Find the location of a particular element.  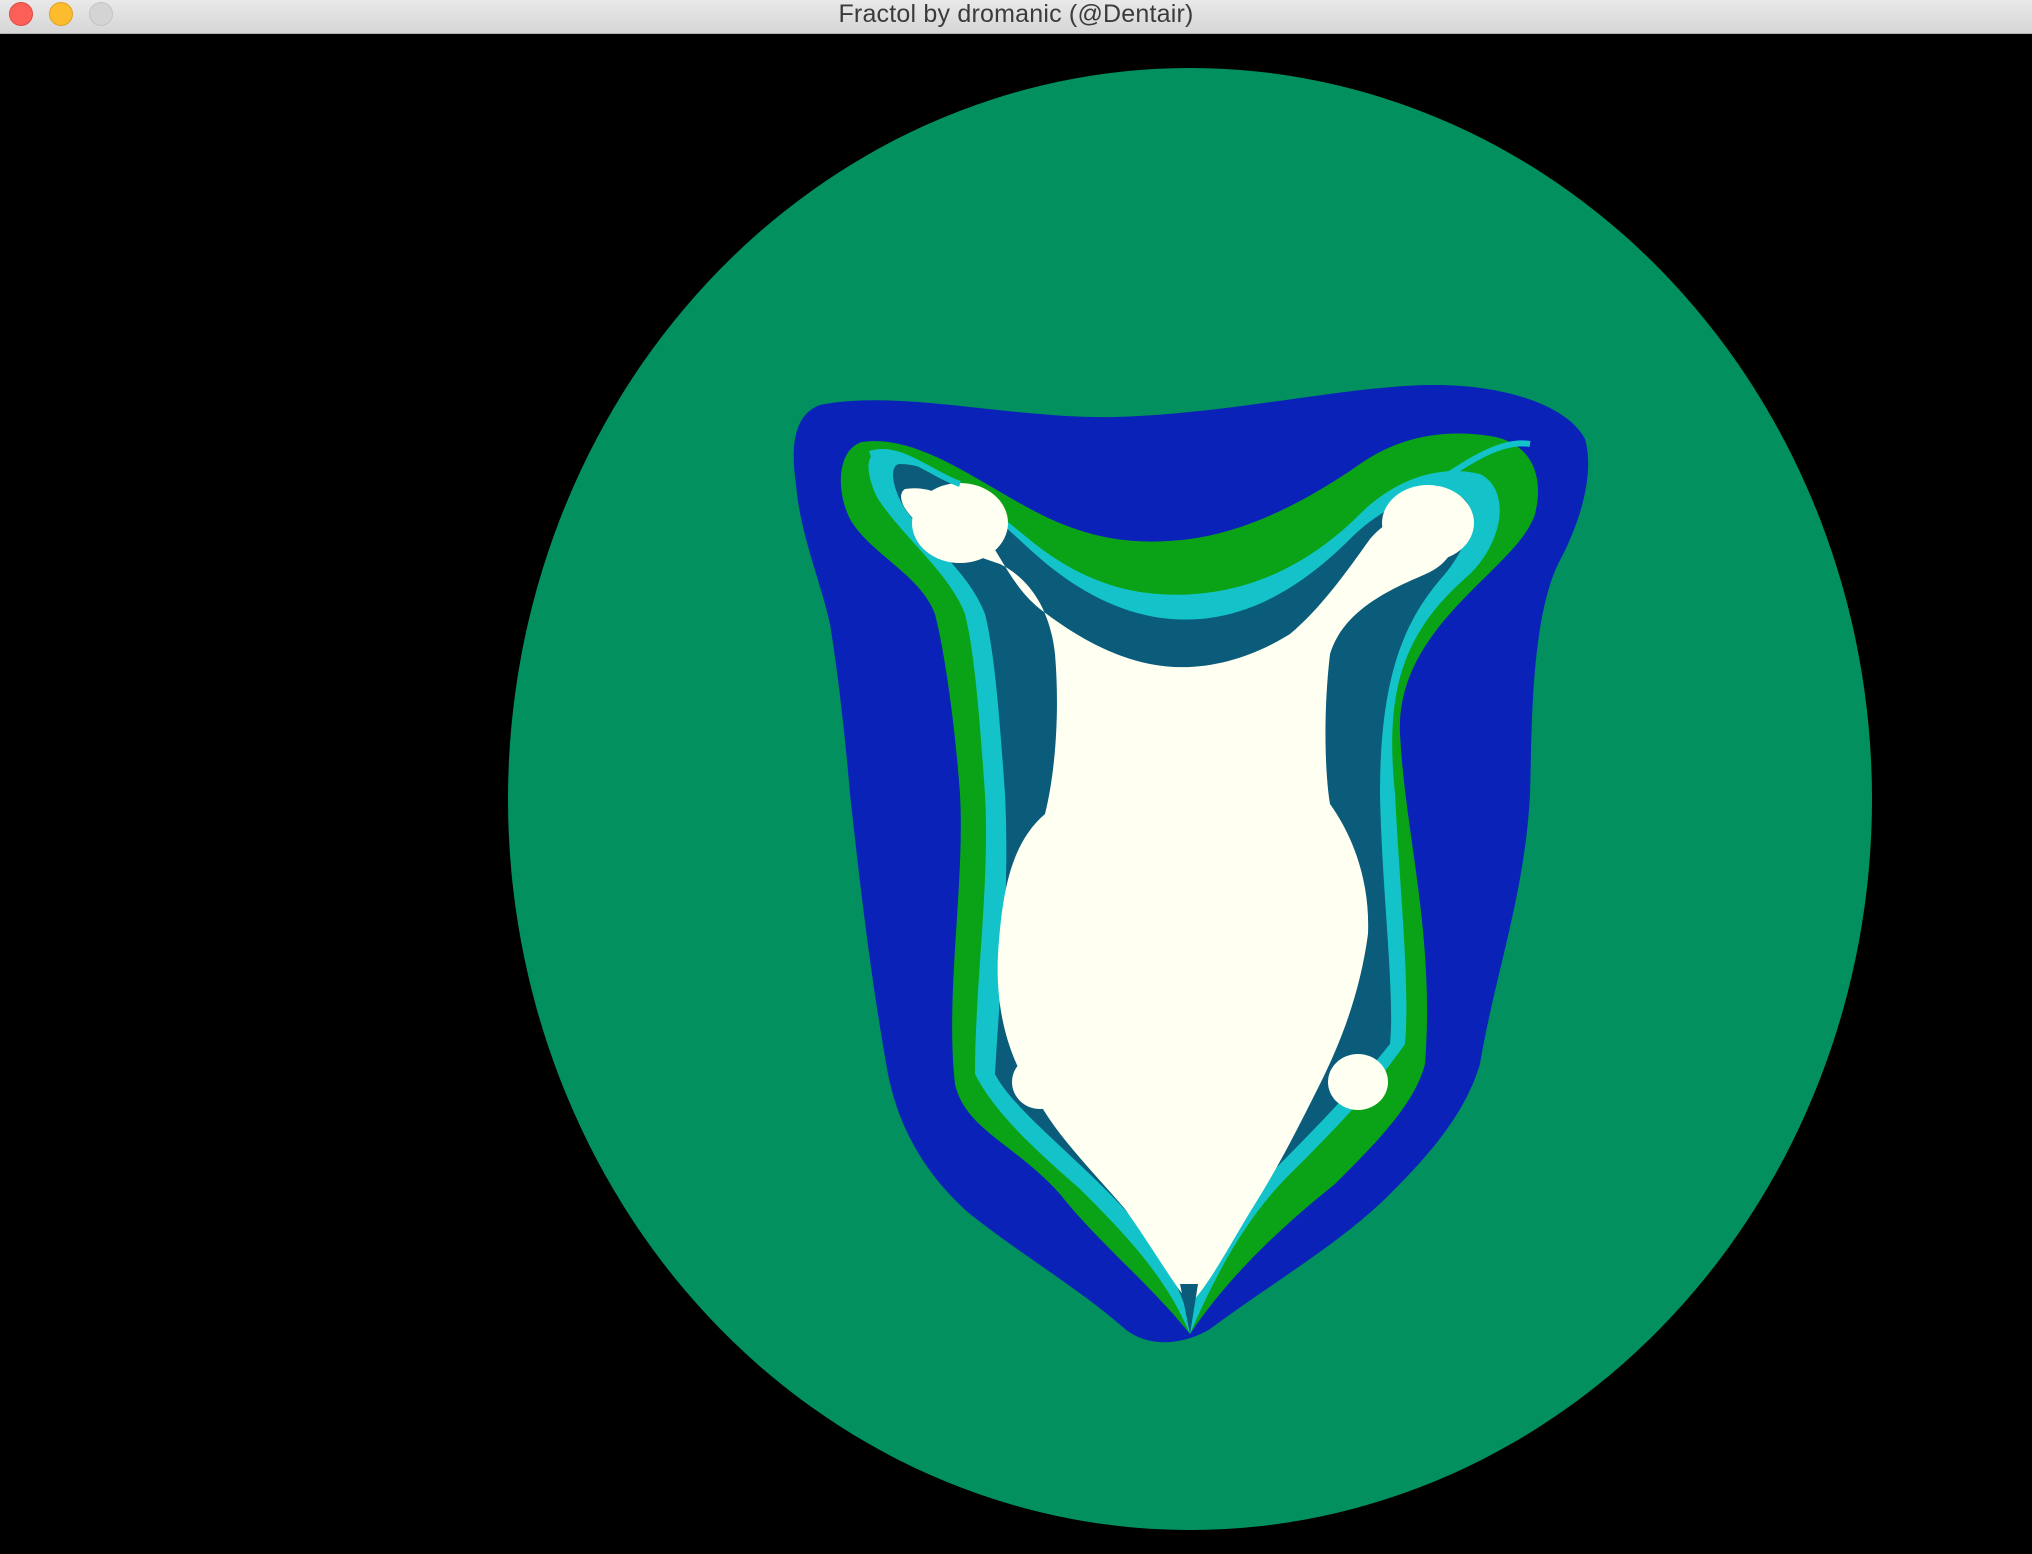

interior-left-bulb is located at coordinates (1040, 1082).